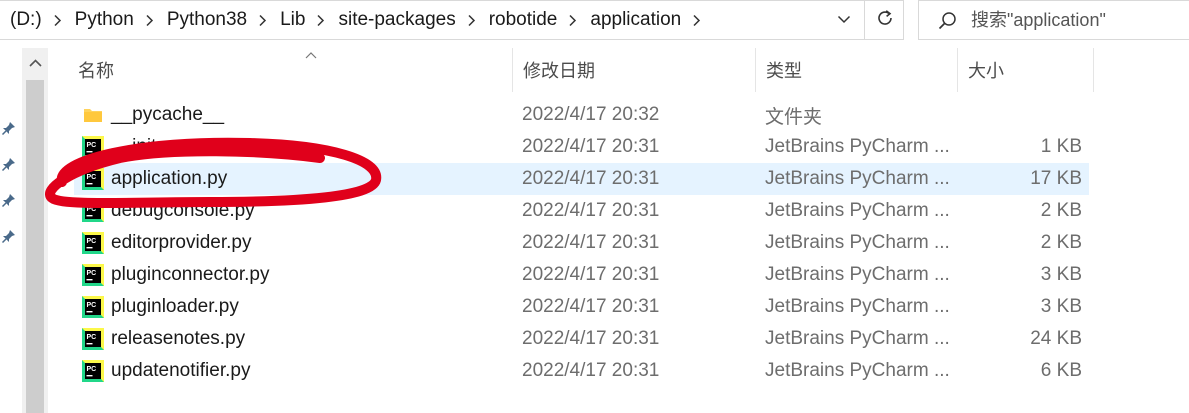  I want to click on file-date: 2022/4/17 20:32, so click(591, 114).